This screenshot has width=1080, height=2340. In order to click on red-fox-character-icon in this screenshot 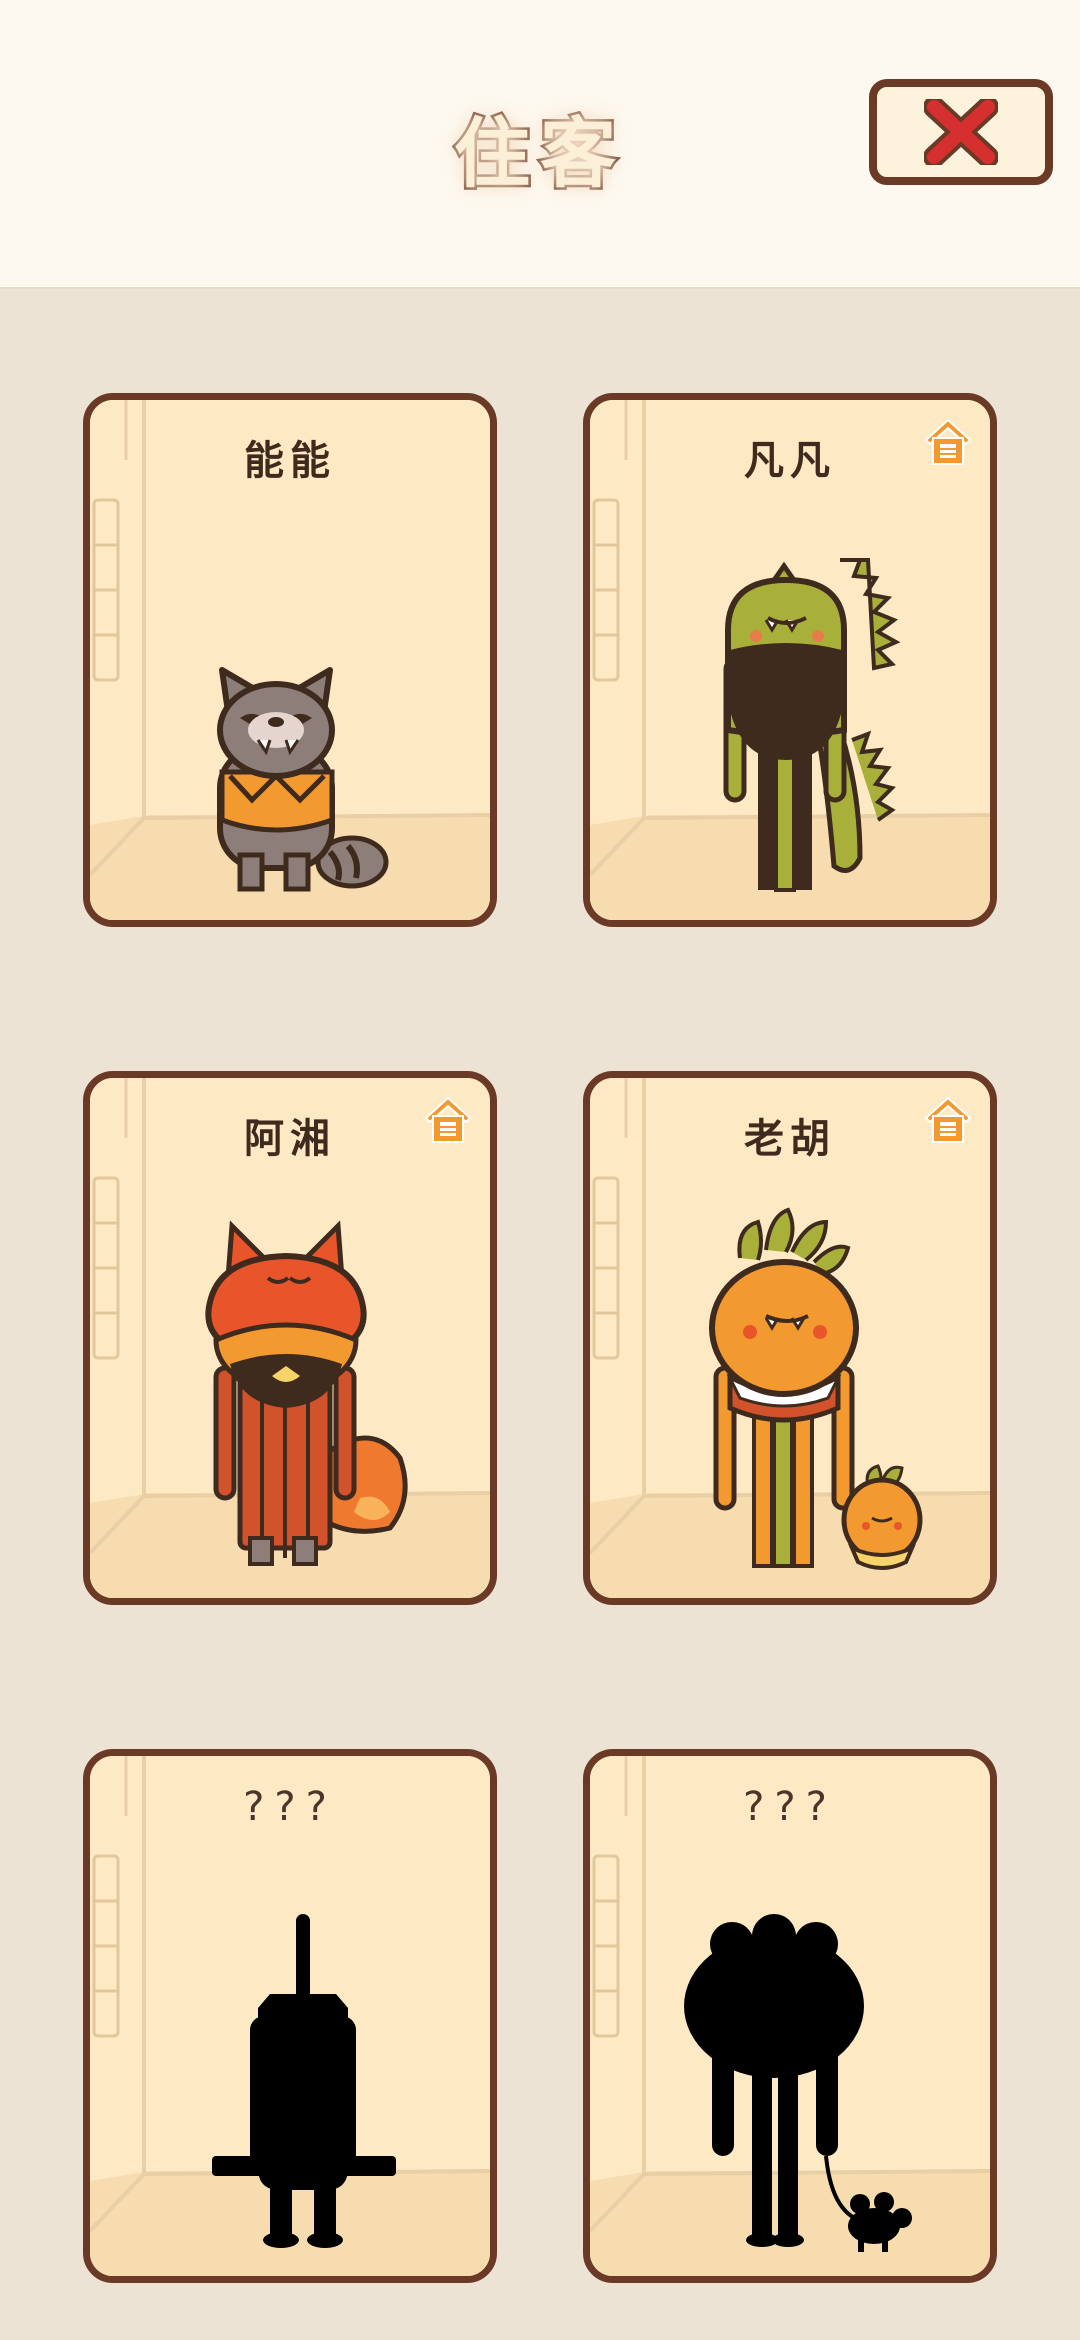, I will do `click(306, 1393)`.